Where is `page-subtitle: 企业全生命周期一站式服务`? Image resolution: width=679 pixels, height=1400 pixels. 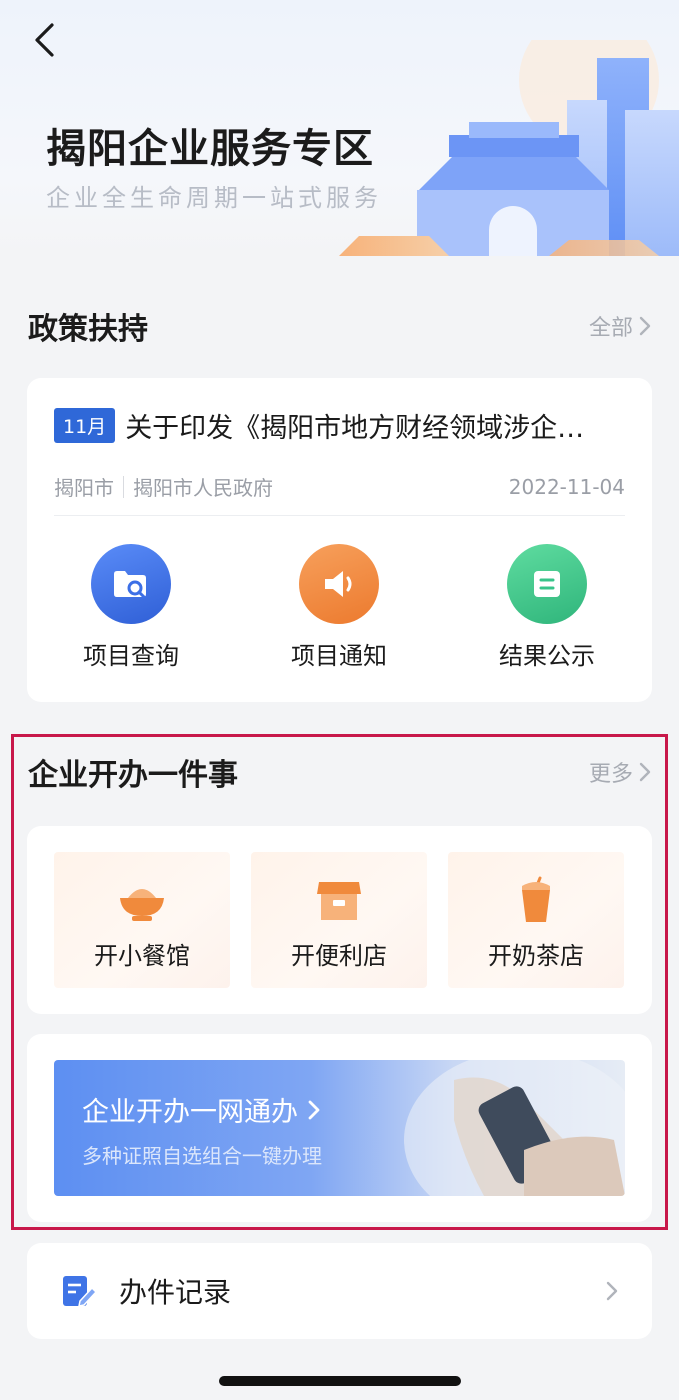 page-subtitle: 企业全生命周期一站式服务 is located at coordinates (214, 198).